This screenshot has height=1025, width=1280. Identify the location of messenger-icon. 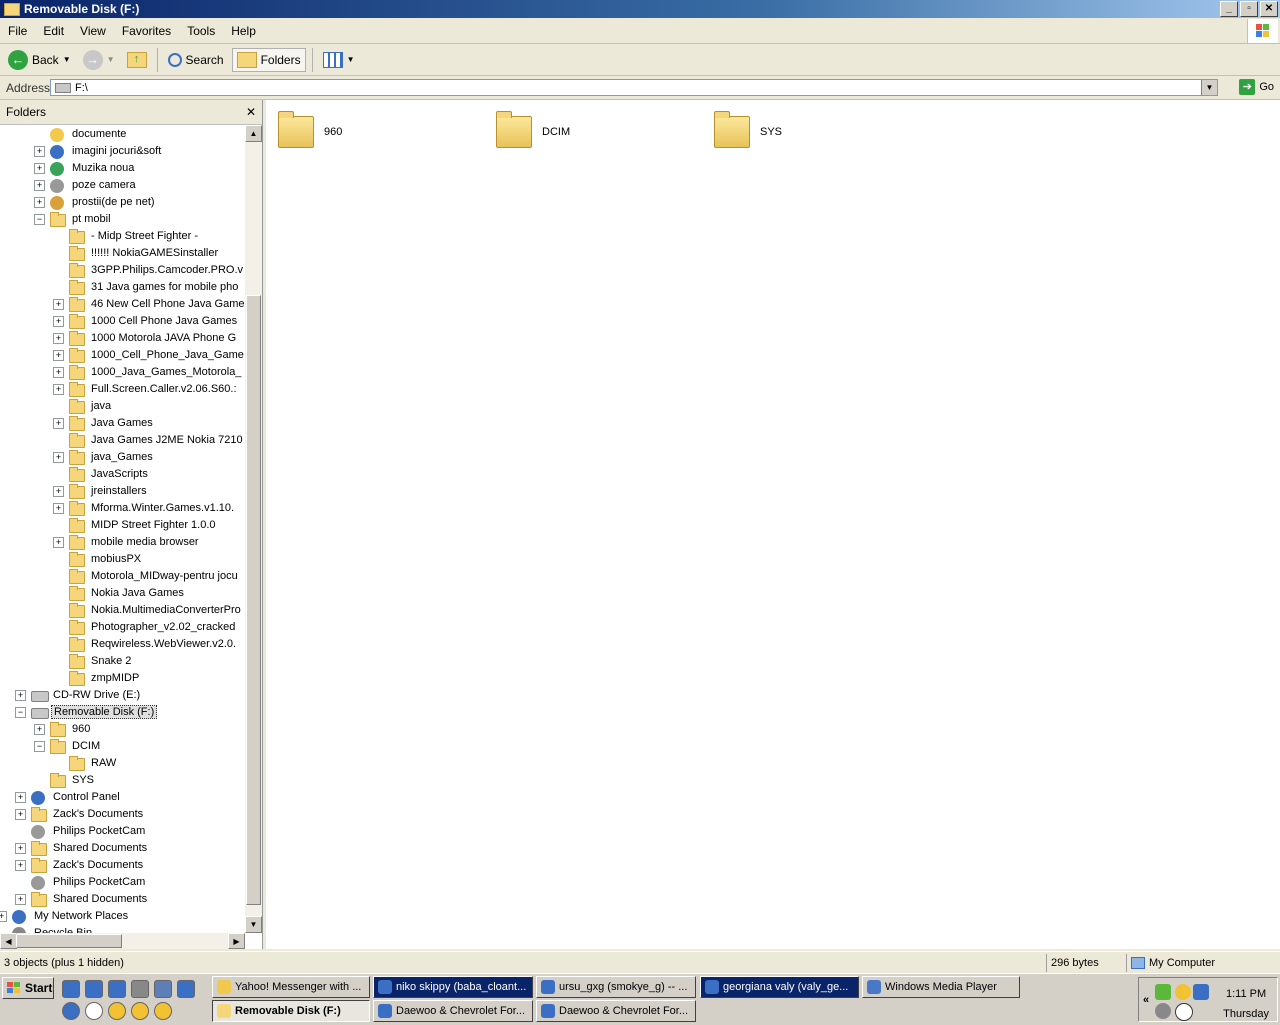
(163, 989).